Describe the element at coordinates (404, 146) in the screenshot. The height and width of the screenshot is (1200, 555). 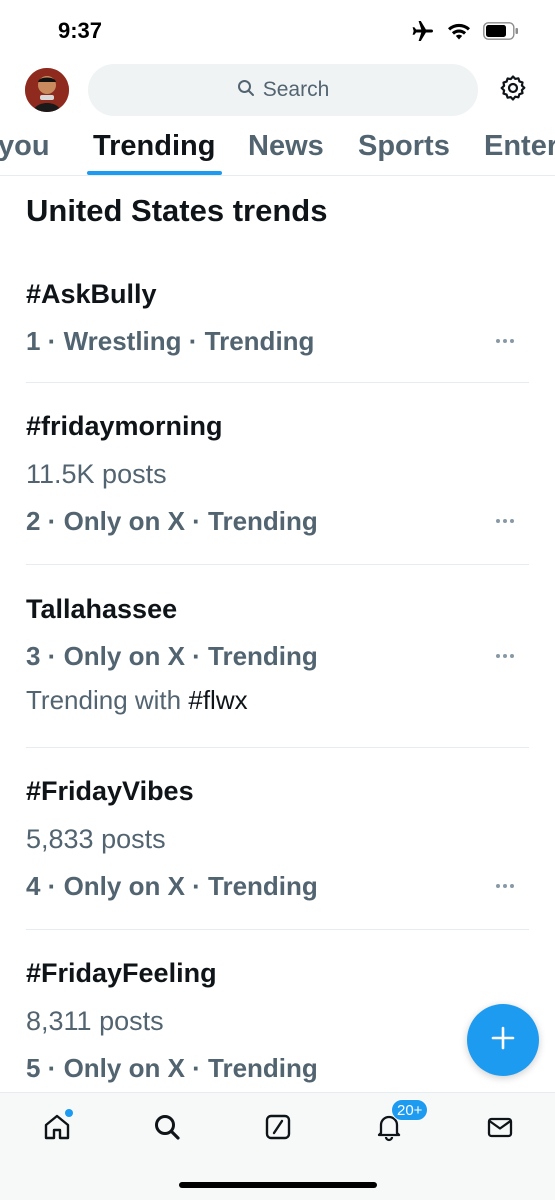
I see `tab-sports: Sports` at that location.